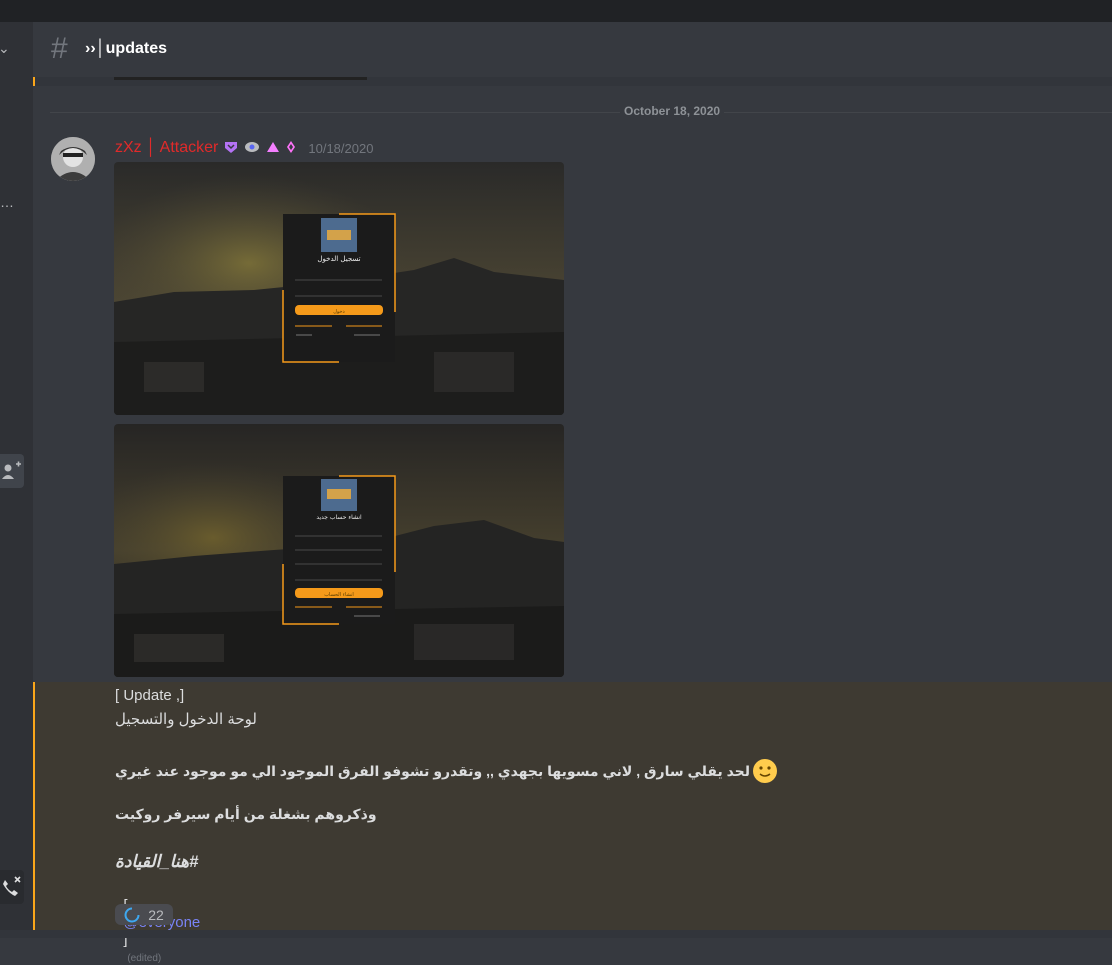  I want to click on login-card-button: دخول, so click(339, 312).